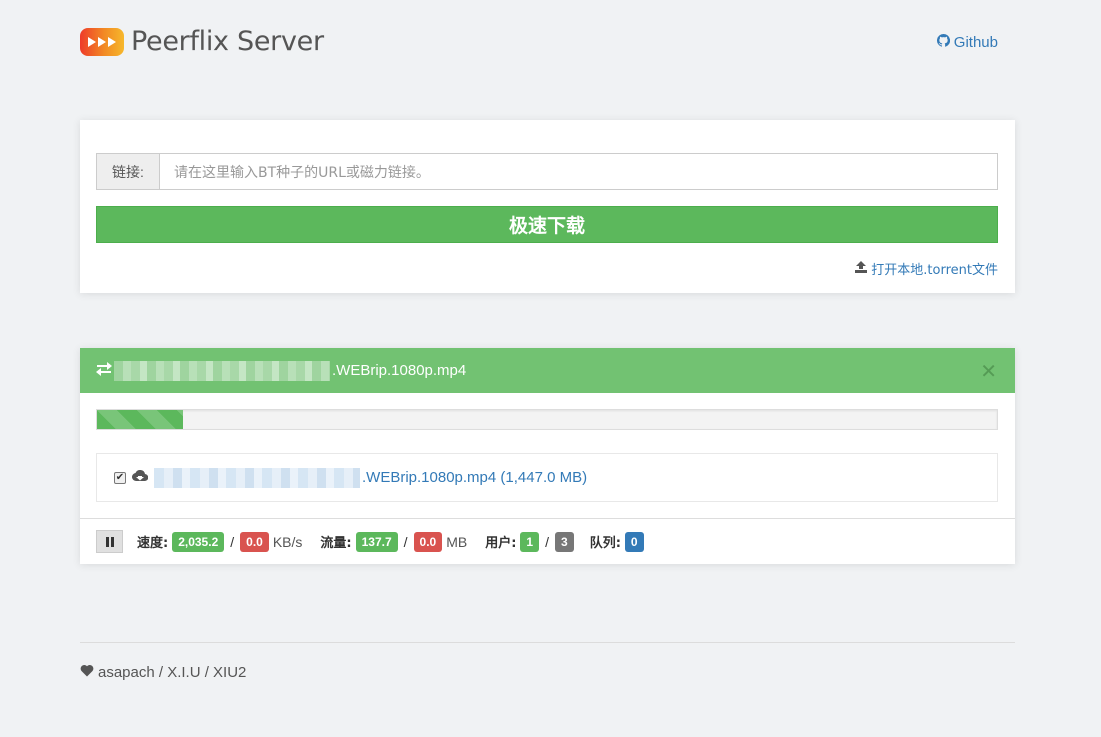  Describe the element at coordinates (257, 477) in the screenshot. I see `redacted-filename-image` at that location.